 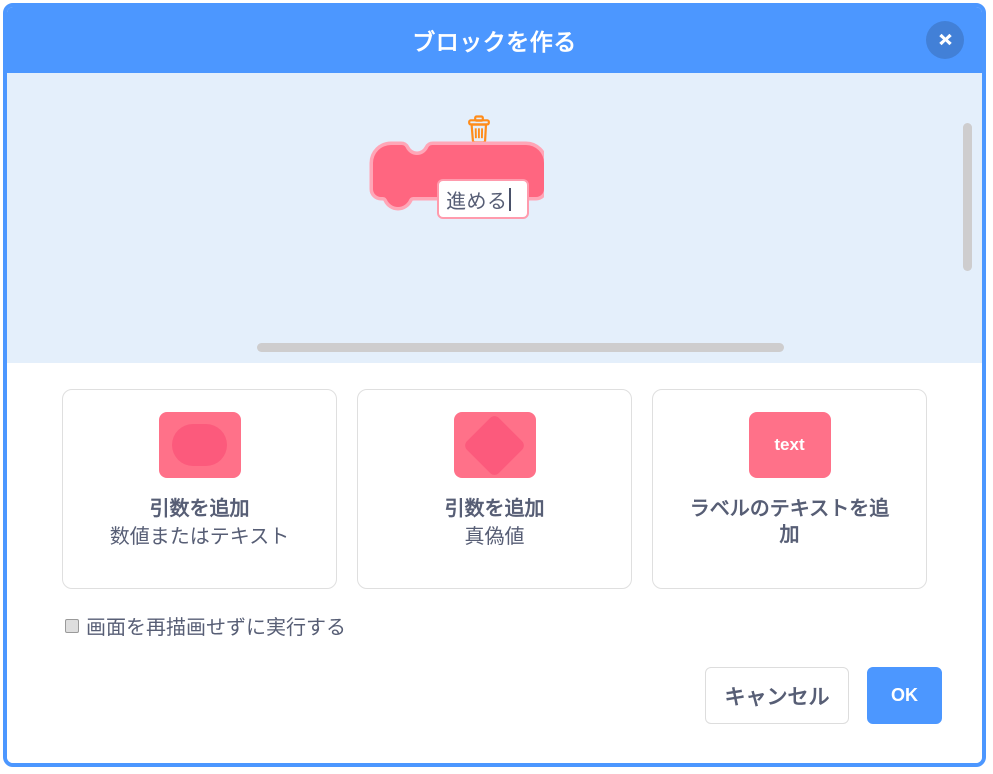 I want to click on horizontal-scrollbar, so click(x=520, y=347).